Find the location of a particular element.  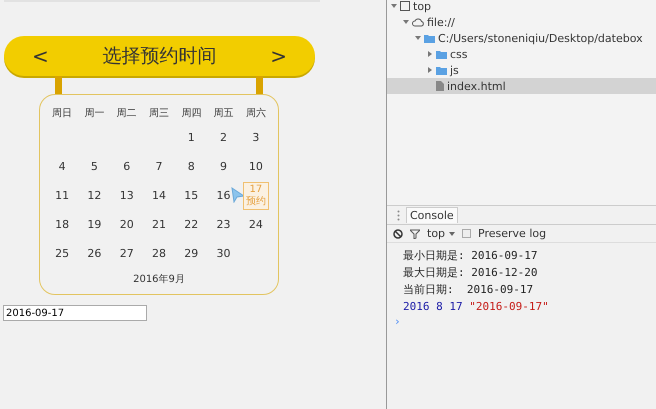

day-cell: 6 is located at coordinates (126, 166).